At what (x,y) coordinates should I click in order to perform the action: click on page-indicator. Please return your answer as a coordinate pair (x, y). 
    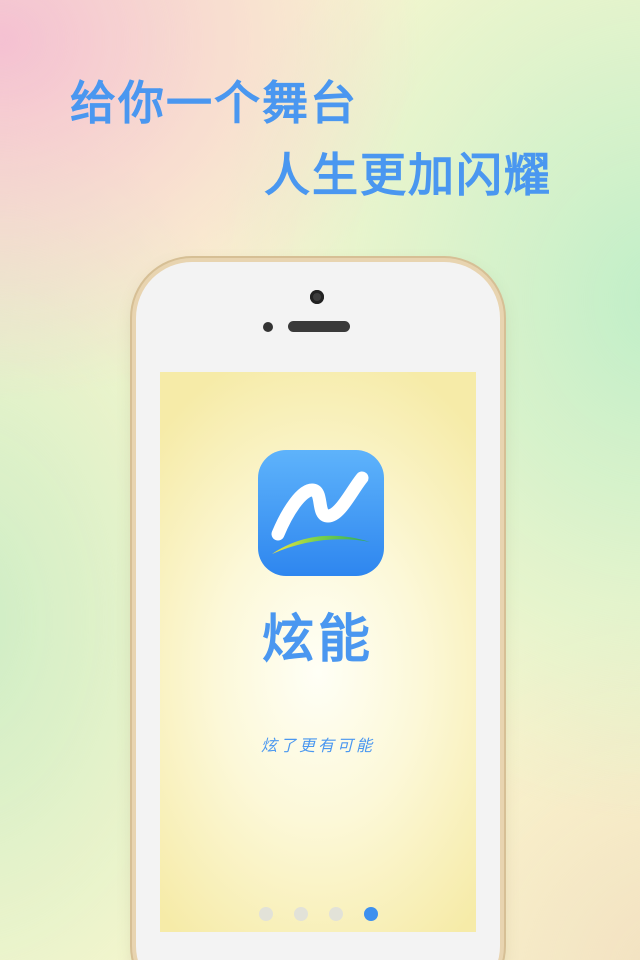
    Looking at the image, I should click on (318, 914).